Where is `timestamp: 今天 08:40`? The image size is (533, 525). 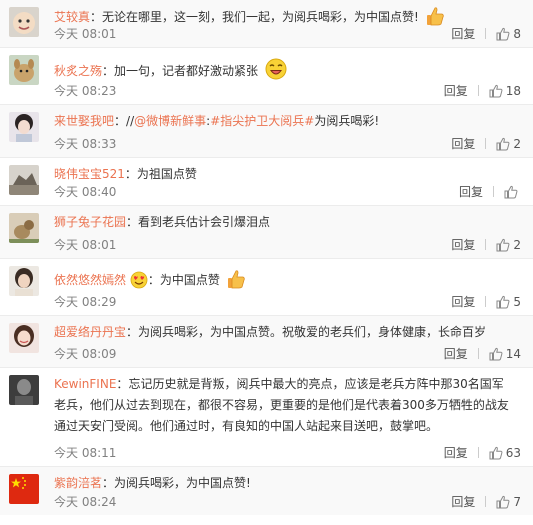
timestamp: 今天 08:40 is located at coordinates (85, 192).